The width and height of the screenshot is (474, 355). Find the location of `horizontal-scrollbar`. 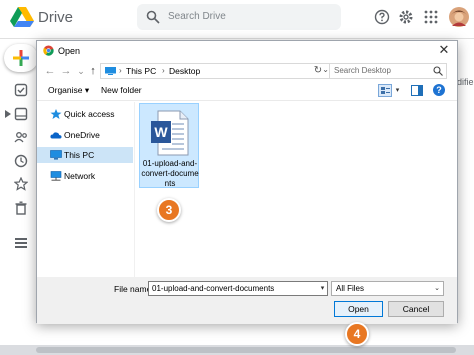

horizontal-scrollbar is located at coordinates (246, 350).